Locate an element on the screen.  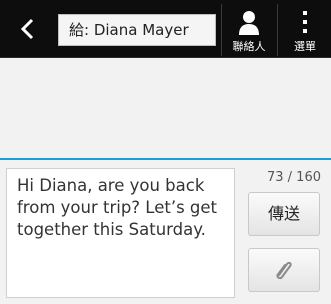
overflow-menu-icon is located at coordinates (305, 22).